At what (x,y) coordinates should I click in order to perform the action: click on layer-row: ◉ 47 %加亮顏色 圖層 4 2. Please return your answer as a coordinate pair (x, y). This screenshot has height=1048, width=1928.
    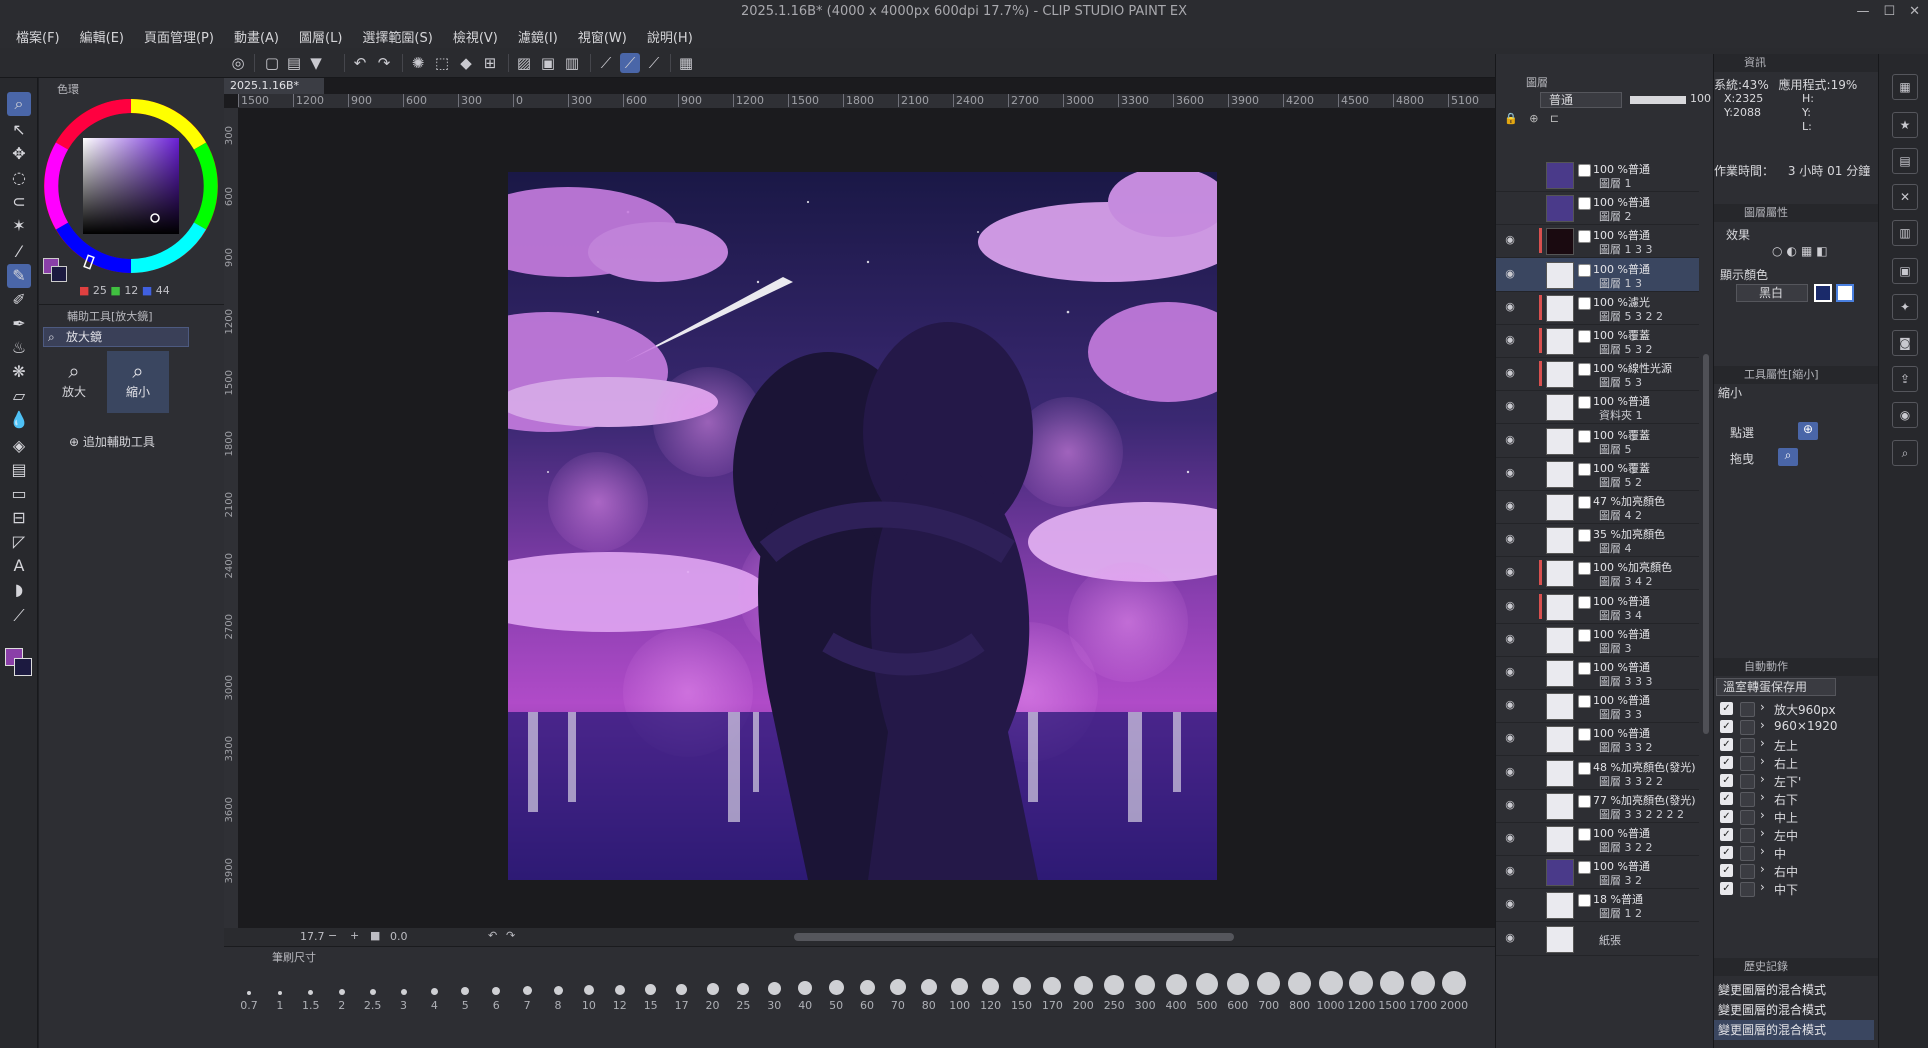
    Looking at the image, I should click on (1597, 507).